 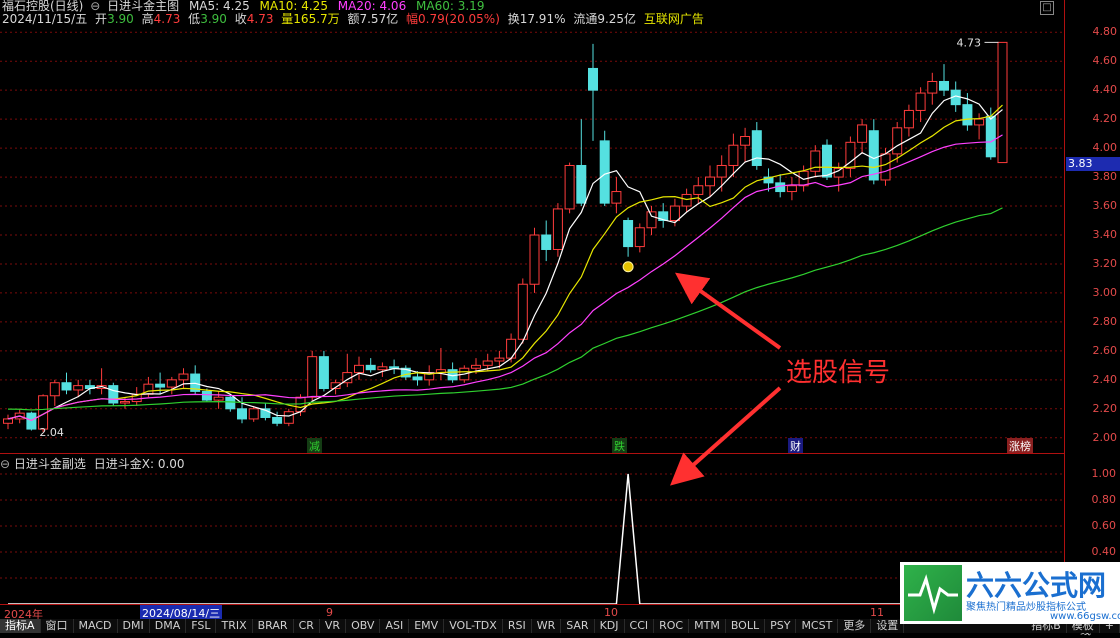 I want to click on tab-4: DMA, so click(x=168, y=626).